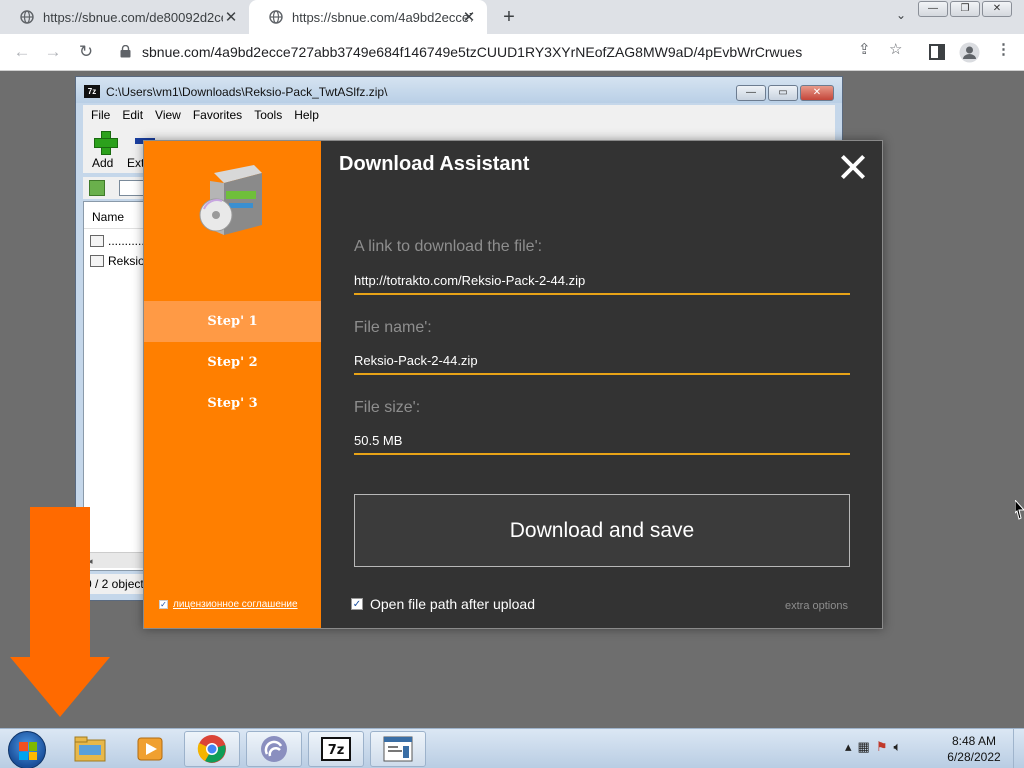 This screenshot has height=768, width=1024. I want to click on volume-icon: 🔈︎, so click(897, 747).